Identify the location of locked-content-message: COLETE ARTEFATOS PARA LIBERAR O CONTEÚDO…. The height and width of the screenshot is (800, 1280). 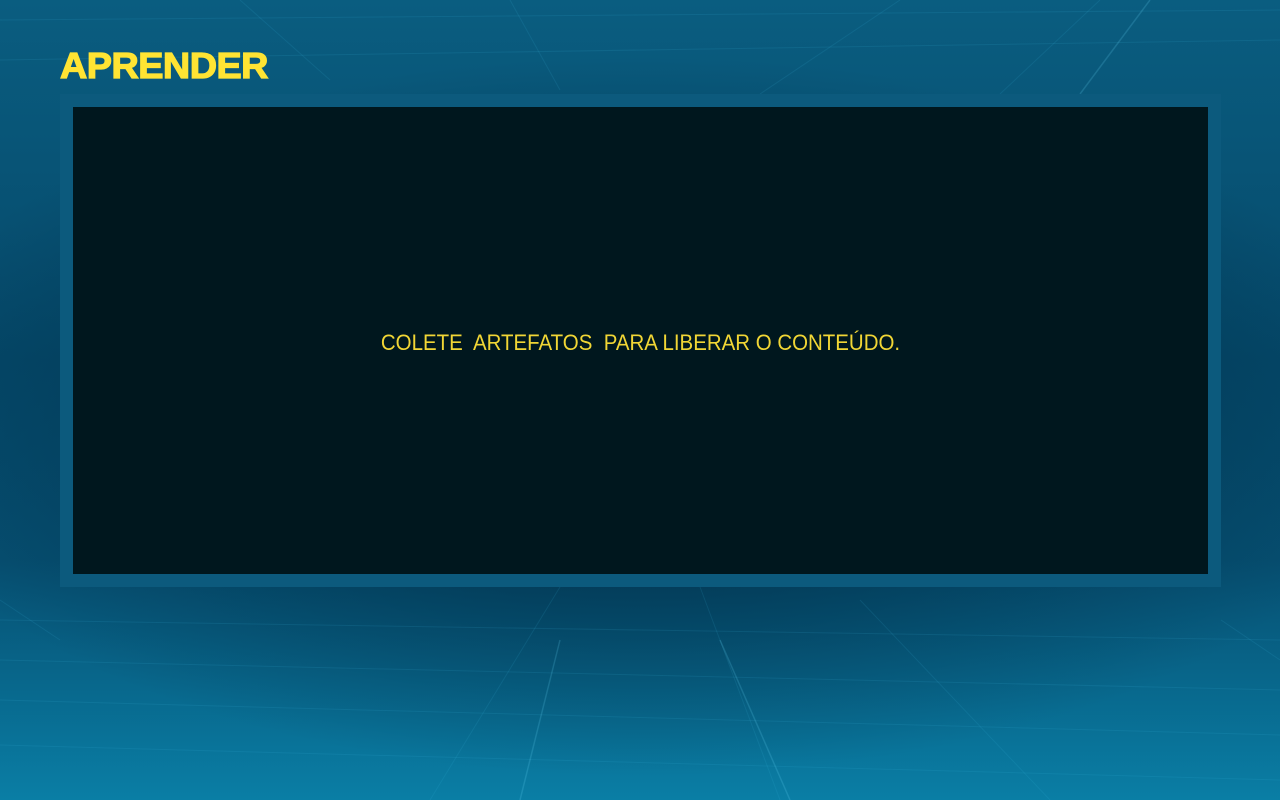
(640, 342).